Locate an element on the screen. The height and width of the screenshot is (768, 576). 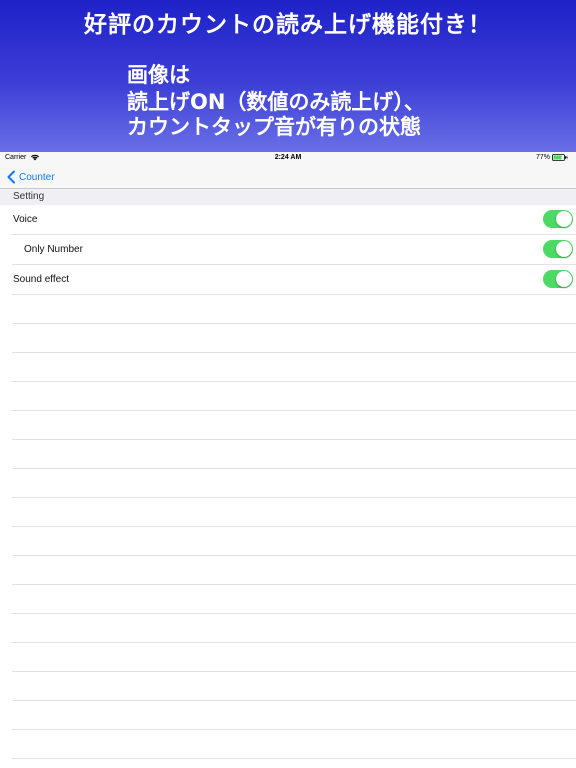
voice-toggle is located at coordinates (558, 219).